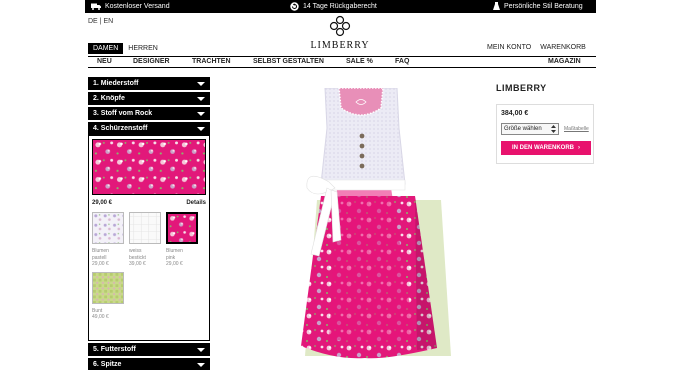  I want to click on fabric-option: weiss bestickt 39,00 €, so click(145, 240).